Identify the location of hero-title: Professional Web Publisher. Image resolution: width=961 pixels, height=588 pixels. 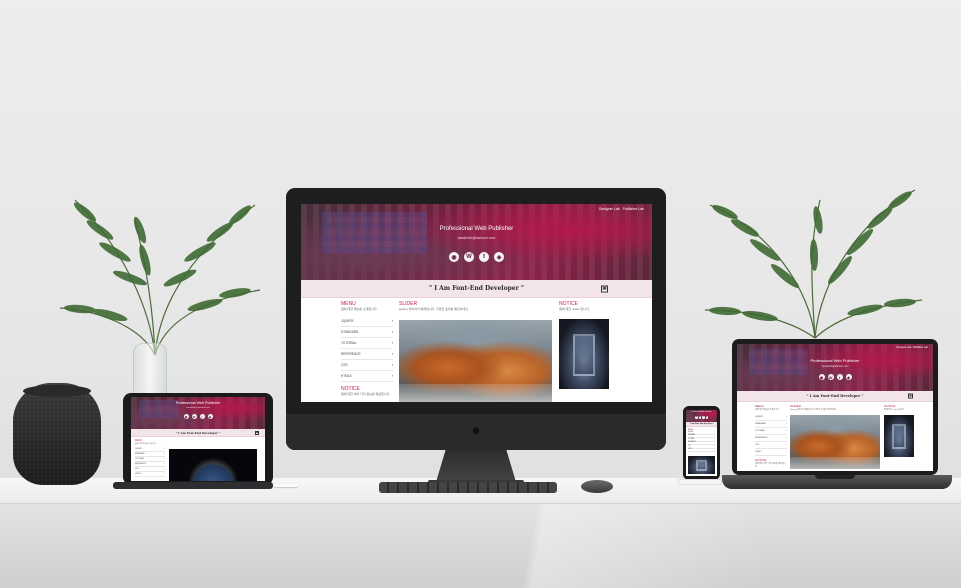
(476, 229).